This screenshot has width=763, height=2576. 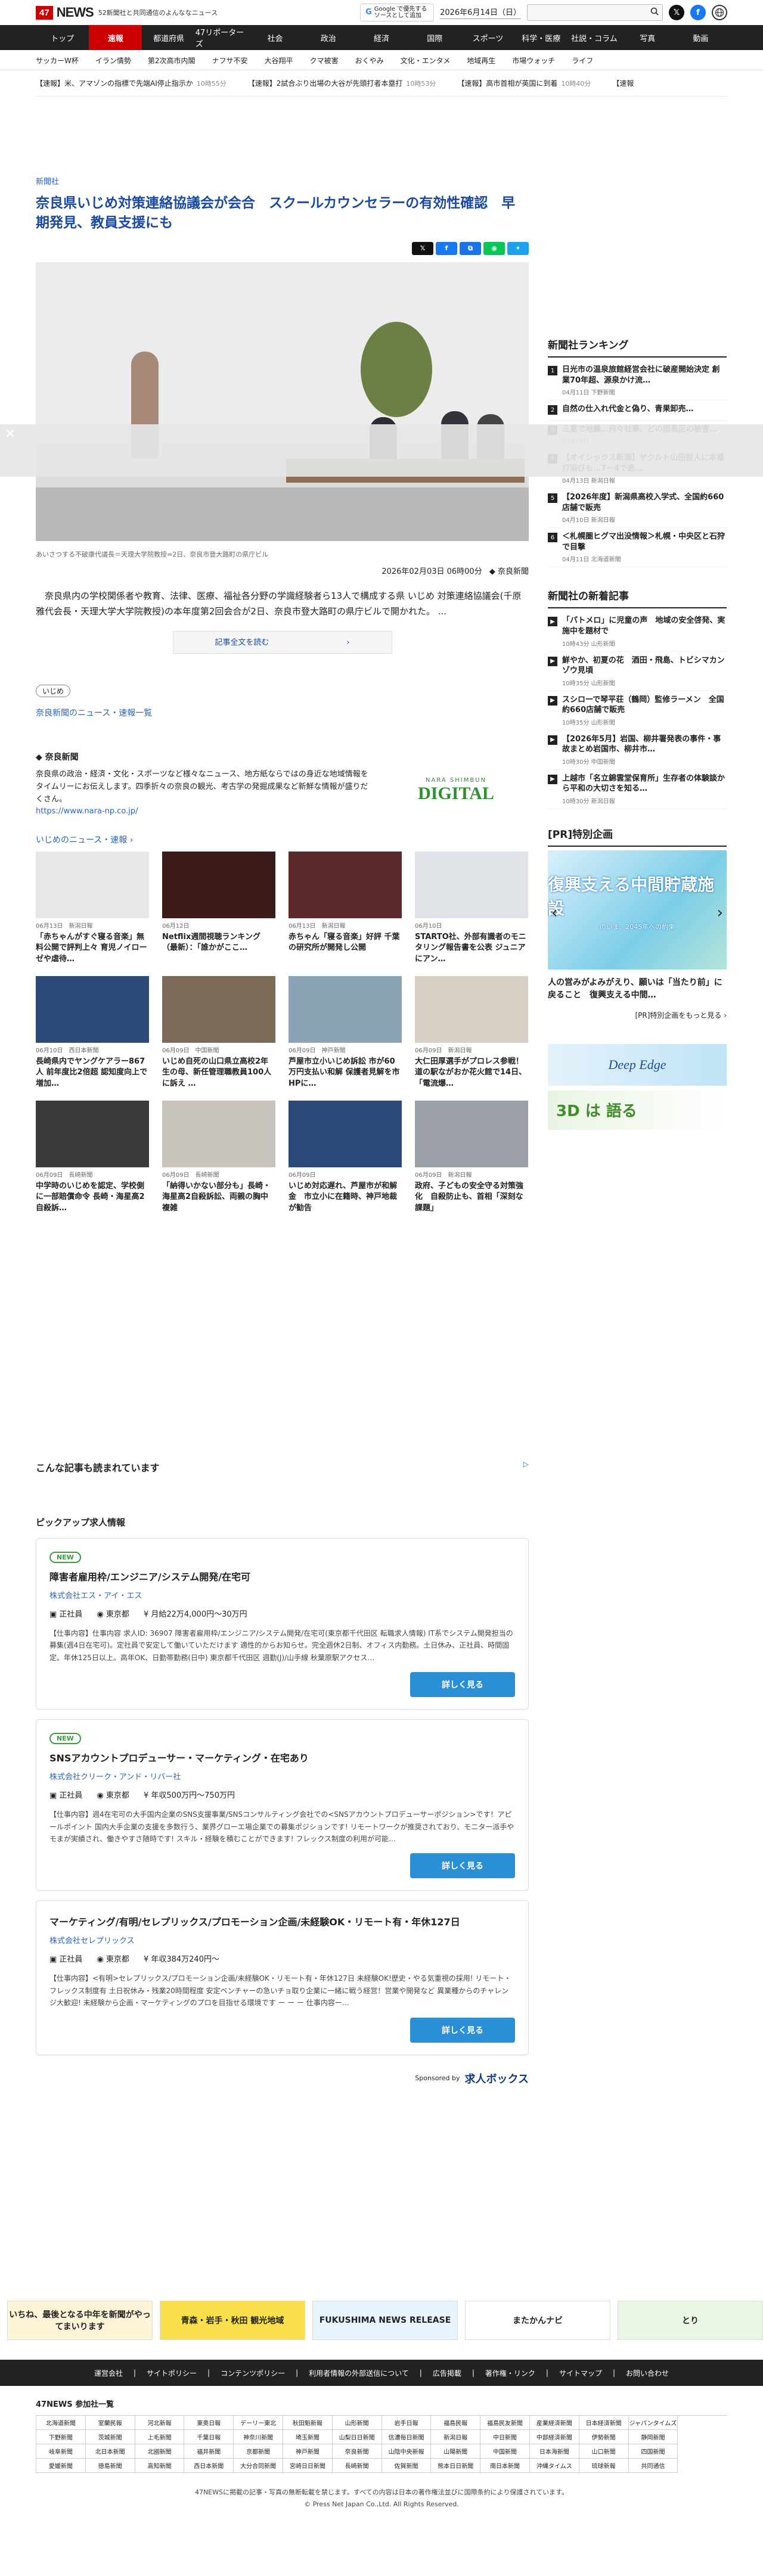 I want to click on source-news-list-link: 奈良新聞のニュース・速報一覧, so click(x=282, y=713).